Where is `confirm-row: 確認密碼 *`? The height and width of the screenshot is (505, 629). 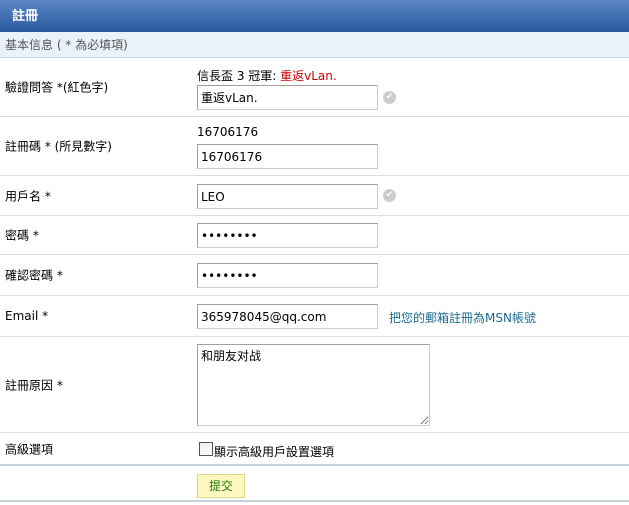 confirm-row: 確認密碼 * is located at coordinates (314, 275).